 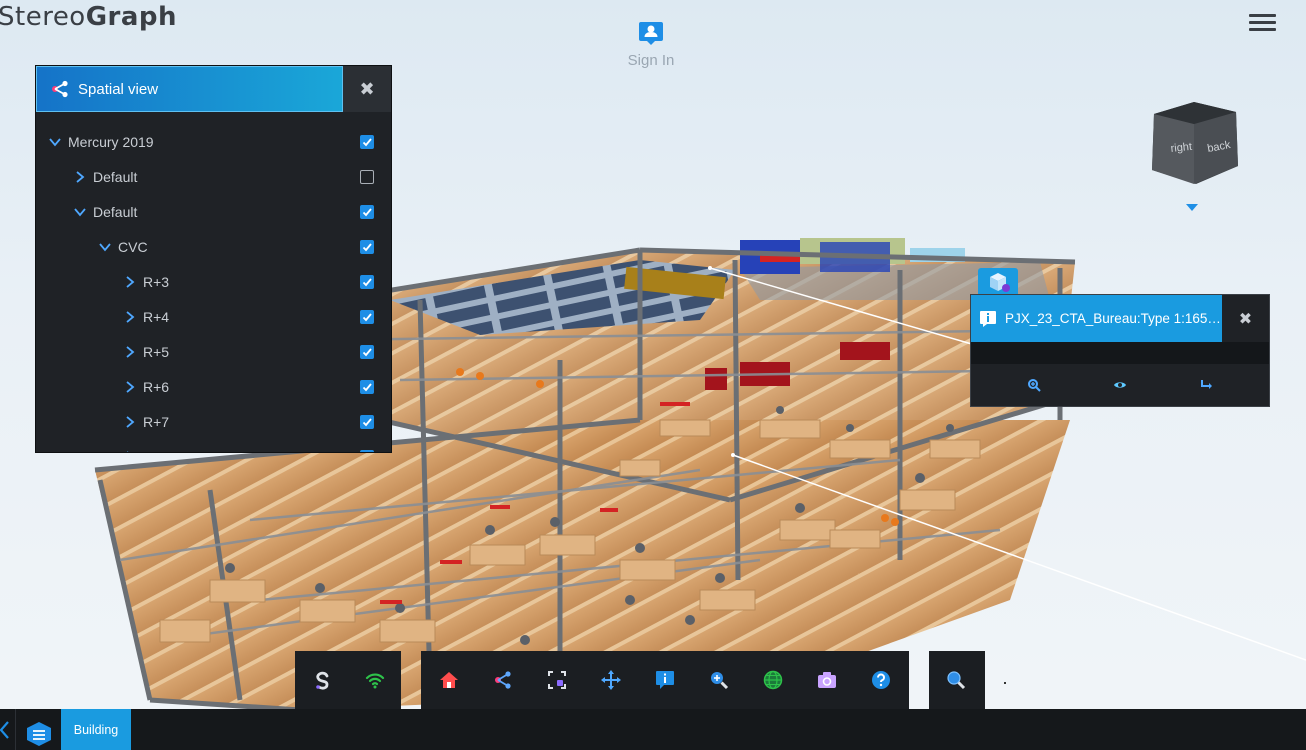 I want to click on fit-view-icon, so click(x=557, y=680).